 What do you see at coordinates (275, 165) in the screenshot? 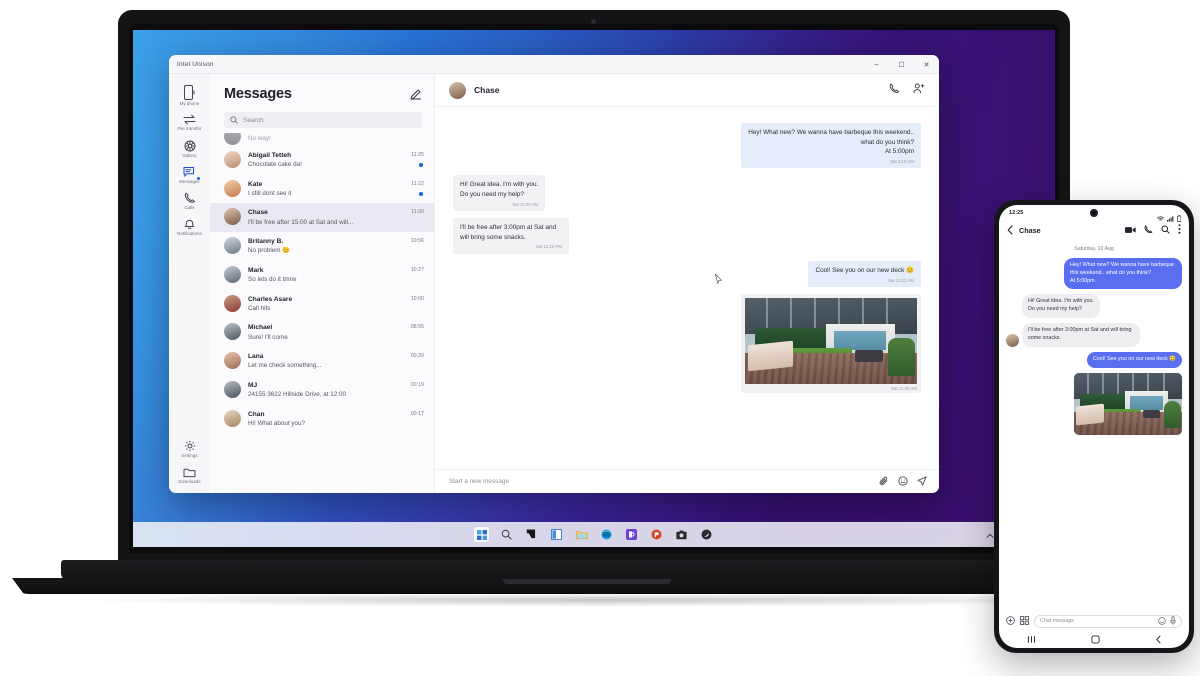
I see `conv-preview: Chocolate cake da!` at bounding box center [275, 165].